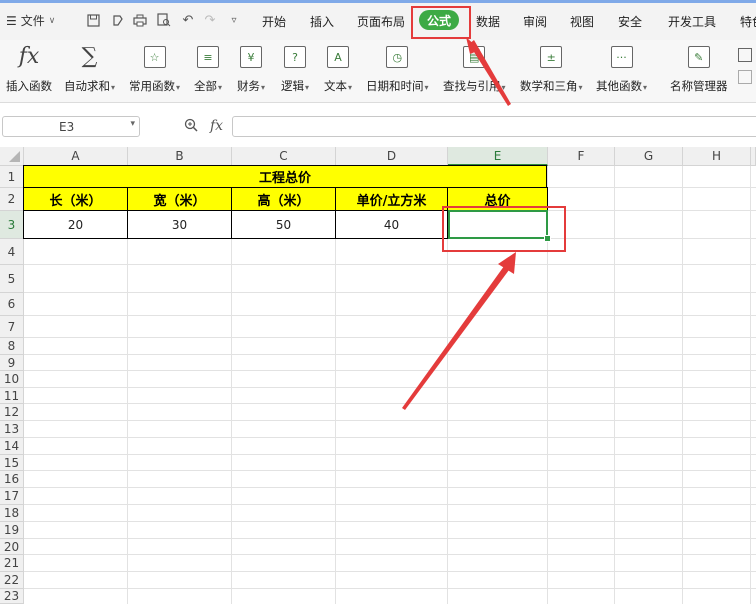 This screenshot has height=604, width=756. What do you see at coordinates (457, 336) in the screenshot?
I see `annotation-arrow-to-cell` at bounding box center [457, 336].